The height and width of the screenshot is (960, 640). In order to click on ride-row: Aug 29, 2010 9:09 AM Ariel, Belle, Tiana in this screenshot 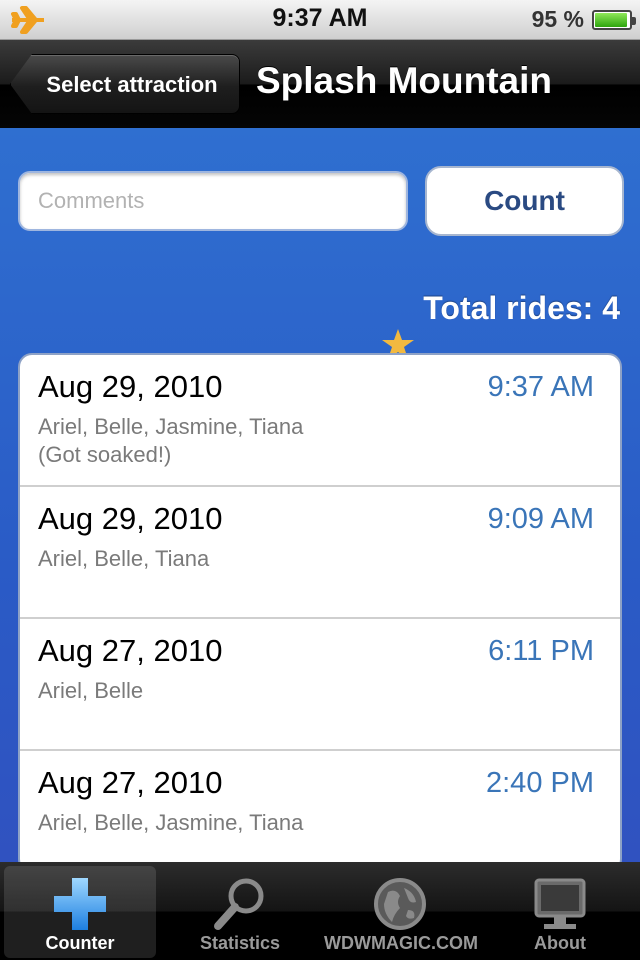, I will do `click(320, 553)`.